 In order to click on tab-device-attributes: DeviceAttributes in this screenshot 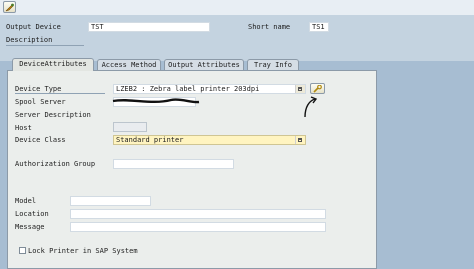, I will do `click(53, 64)`.